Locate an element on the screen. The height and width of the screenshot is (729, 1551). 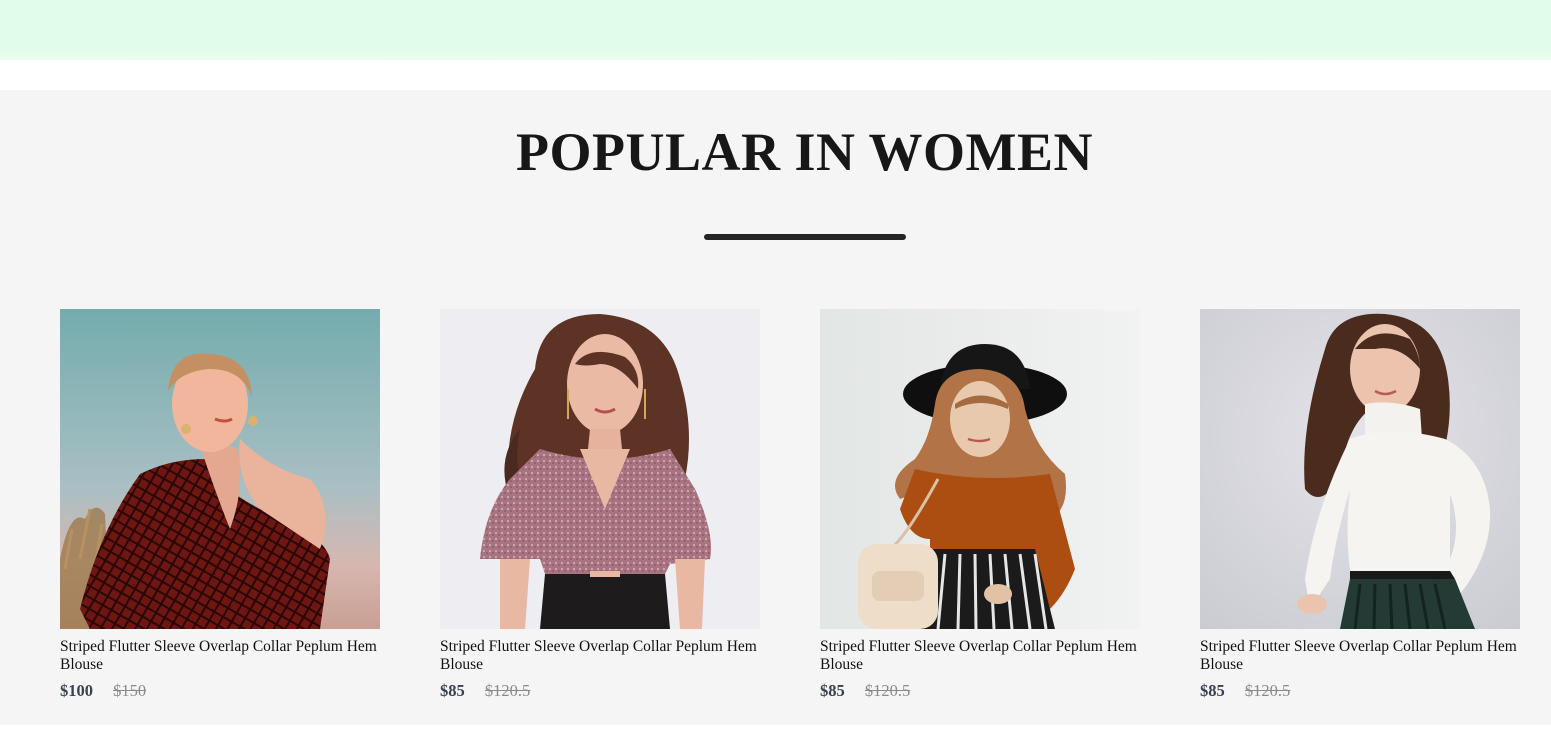
product-photo-red-checked-top is located at coordinates (220, 469).